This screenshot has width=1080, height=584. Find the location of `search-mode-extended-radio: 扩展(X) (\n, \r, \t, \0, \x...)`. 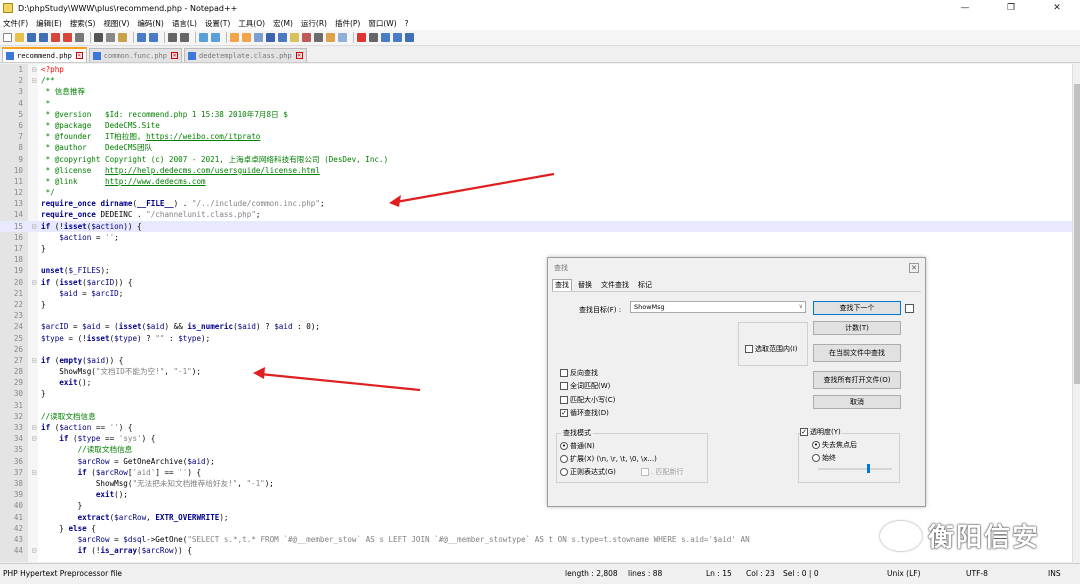

search-mode-extended-radio: 扩展(X) (\n, \r, \t, \0, \x...) is located at coordinates (608, 459).